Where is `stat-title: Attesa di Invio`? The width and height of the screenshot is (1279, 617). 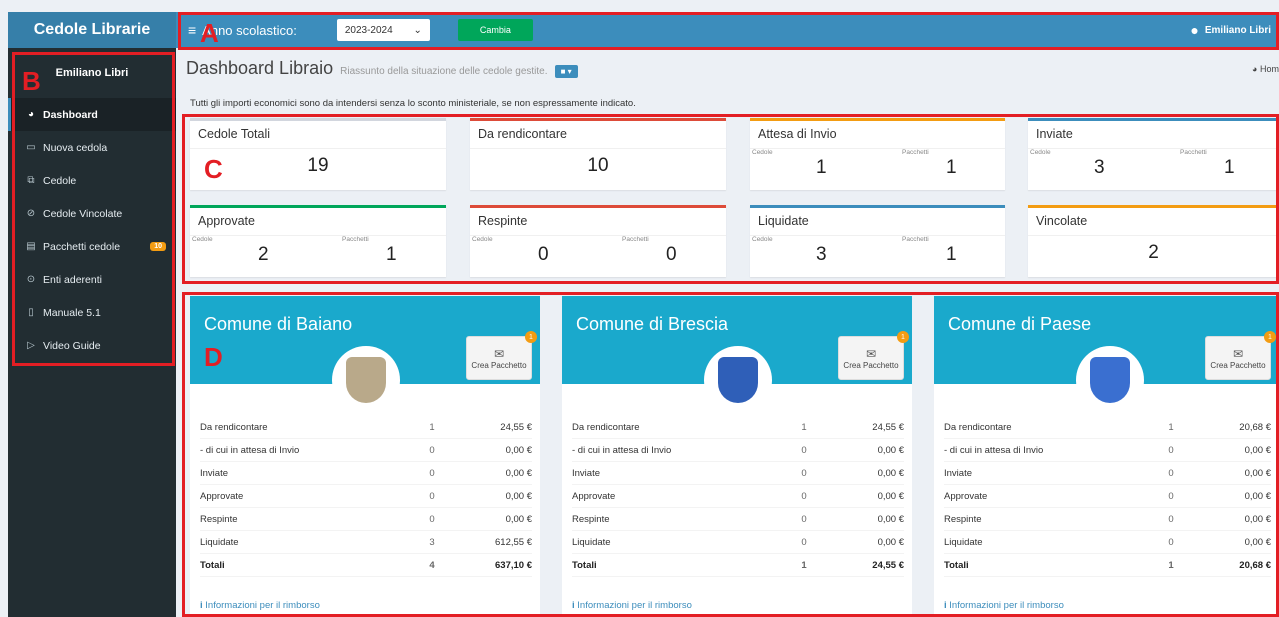 stat-title: Attesa di Invio is located at coordinates (877, 135).